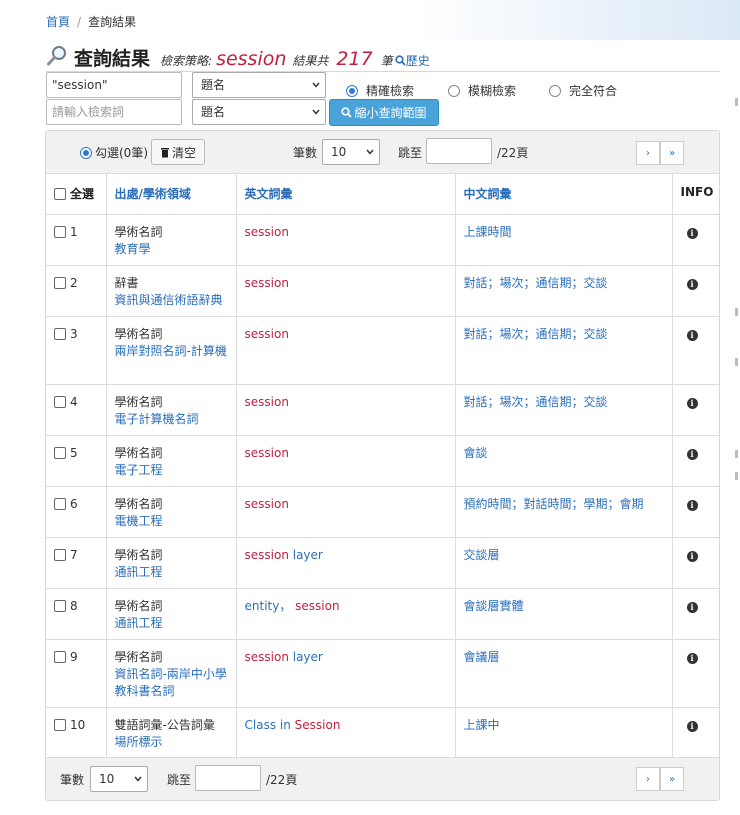 The width and height of the screenshot is (740, 815). What do you see at coordinates (583, 90) in the screenshot?
I see `mode-full-match-radio: 完全符合` at bounding box center [583, 90].